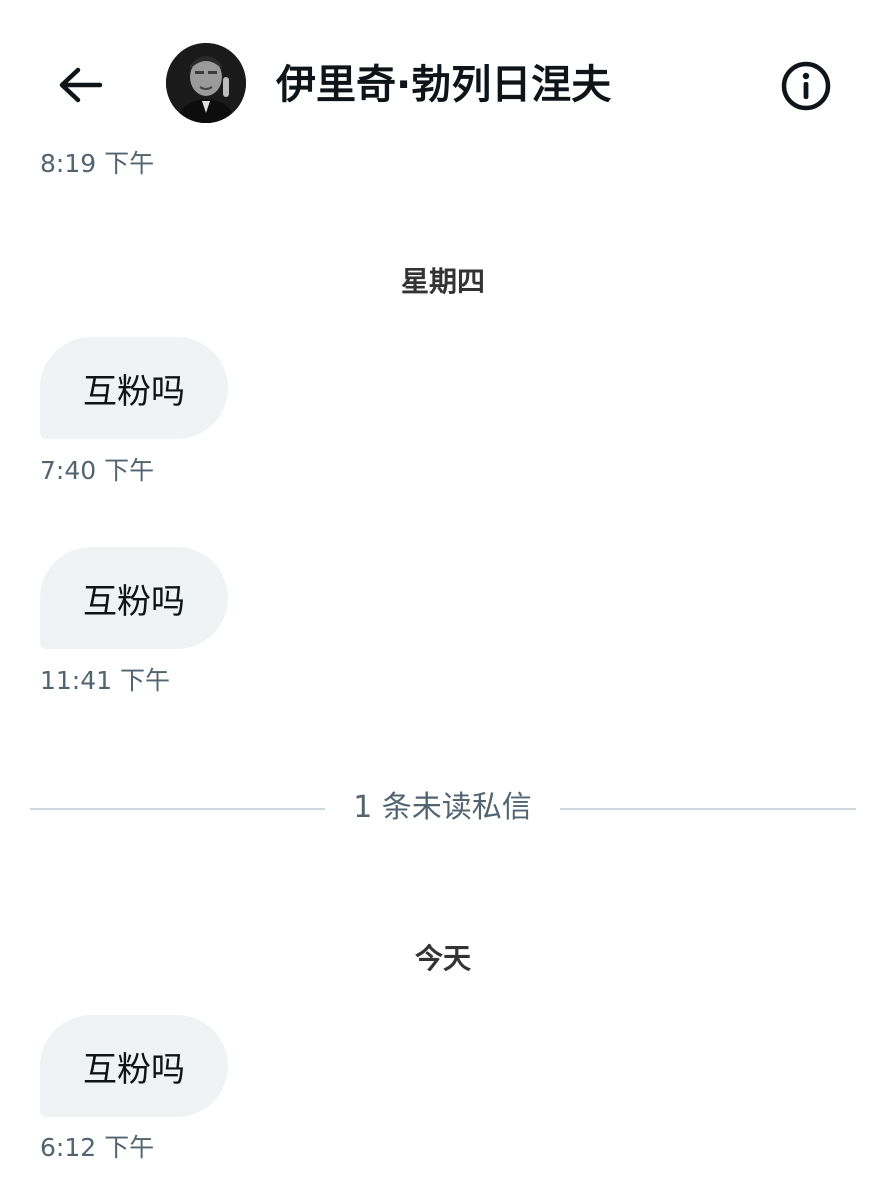  I want to click on message-timestamp: 6:12 下午, so click(97, 1147).